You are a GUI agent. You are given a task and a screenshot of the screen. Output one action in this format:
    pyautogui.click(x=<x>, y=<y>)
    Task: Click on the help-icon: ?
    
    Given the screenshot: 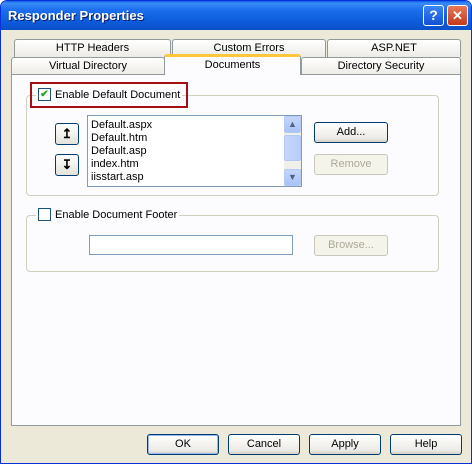 What is the action you would take?
    pyautogui.click(x=433, y=15)
    